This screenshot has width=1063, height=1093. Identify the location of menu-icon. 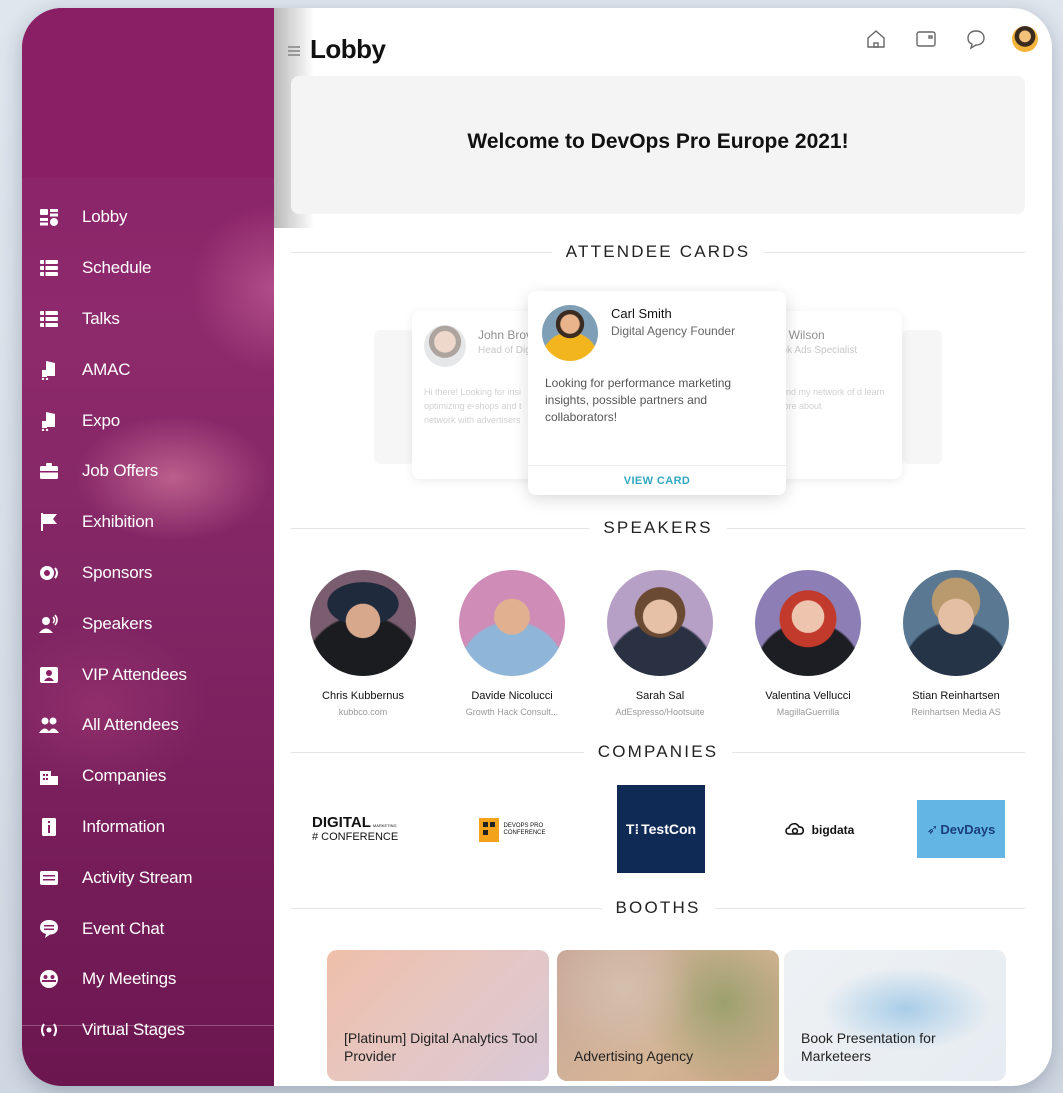
(294, 52).